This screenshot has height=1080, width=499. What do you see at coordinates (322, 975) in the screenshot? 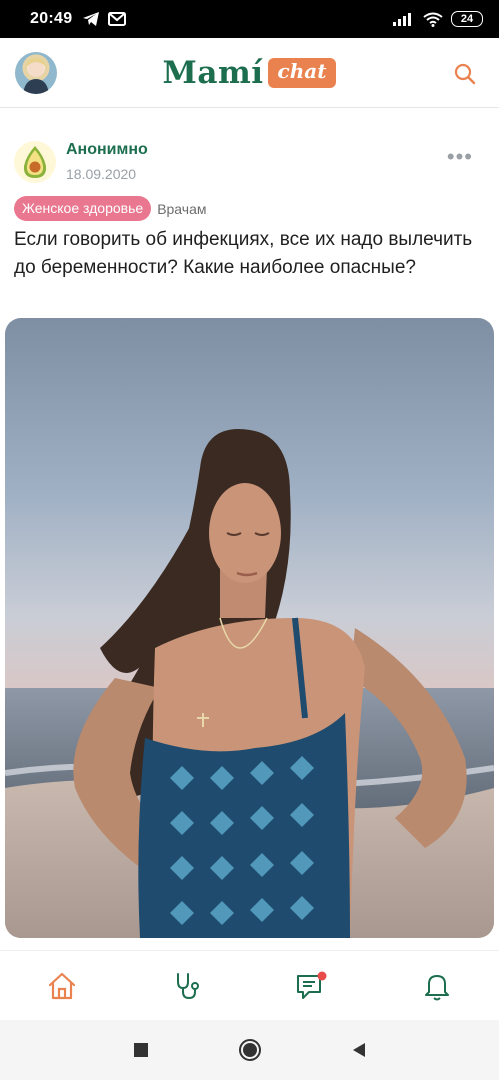
I see `chat-notification-badge` at bounding box center [322, 975].